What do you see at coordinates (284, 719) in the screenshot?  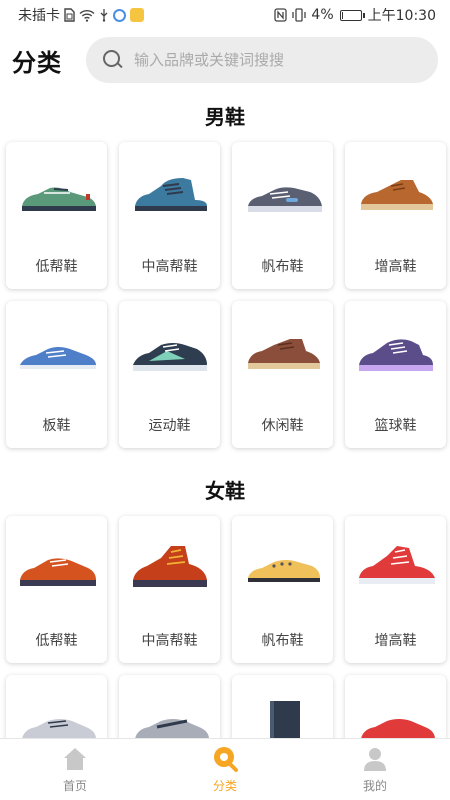 I see `boot-icon` at bounding box center [284, 719].